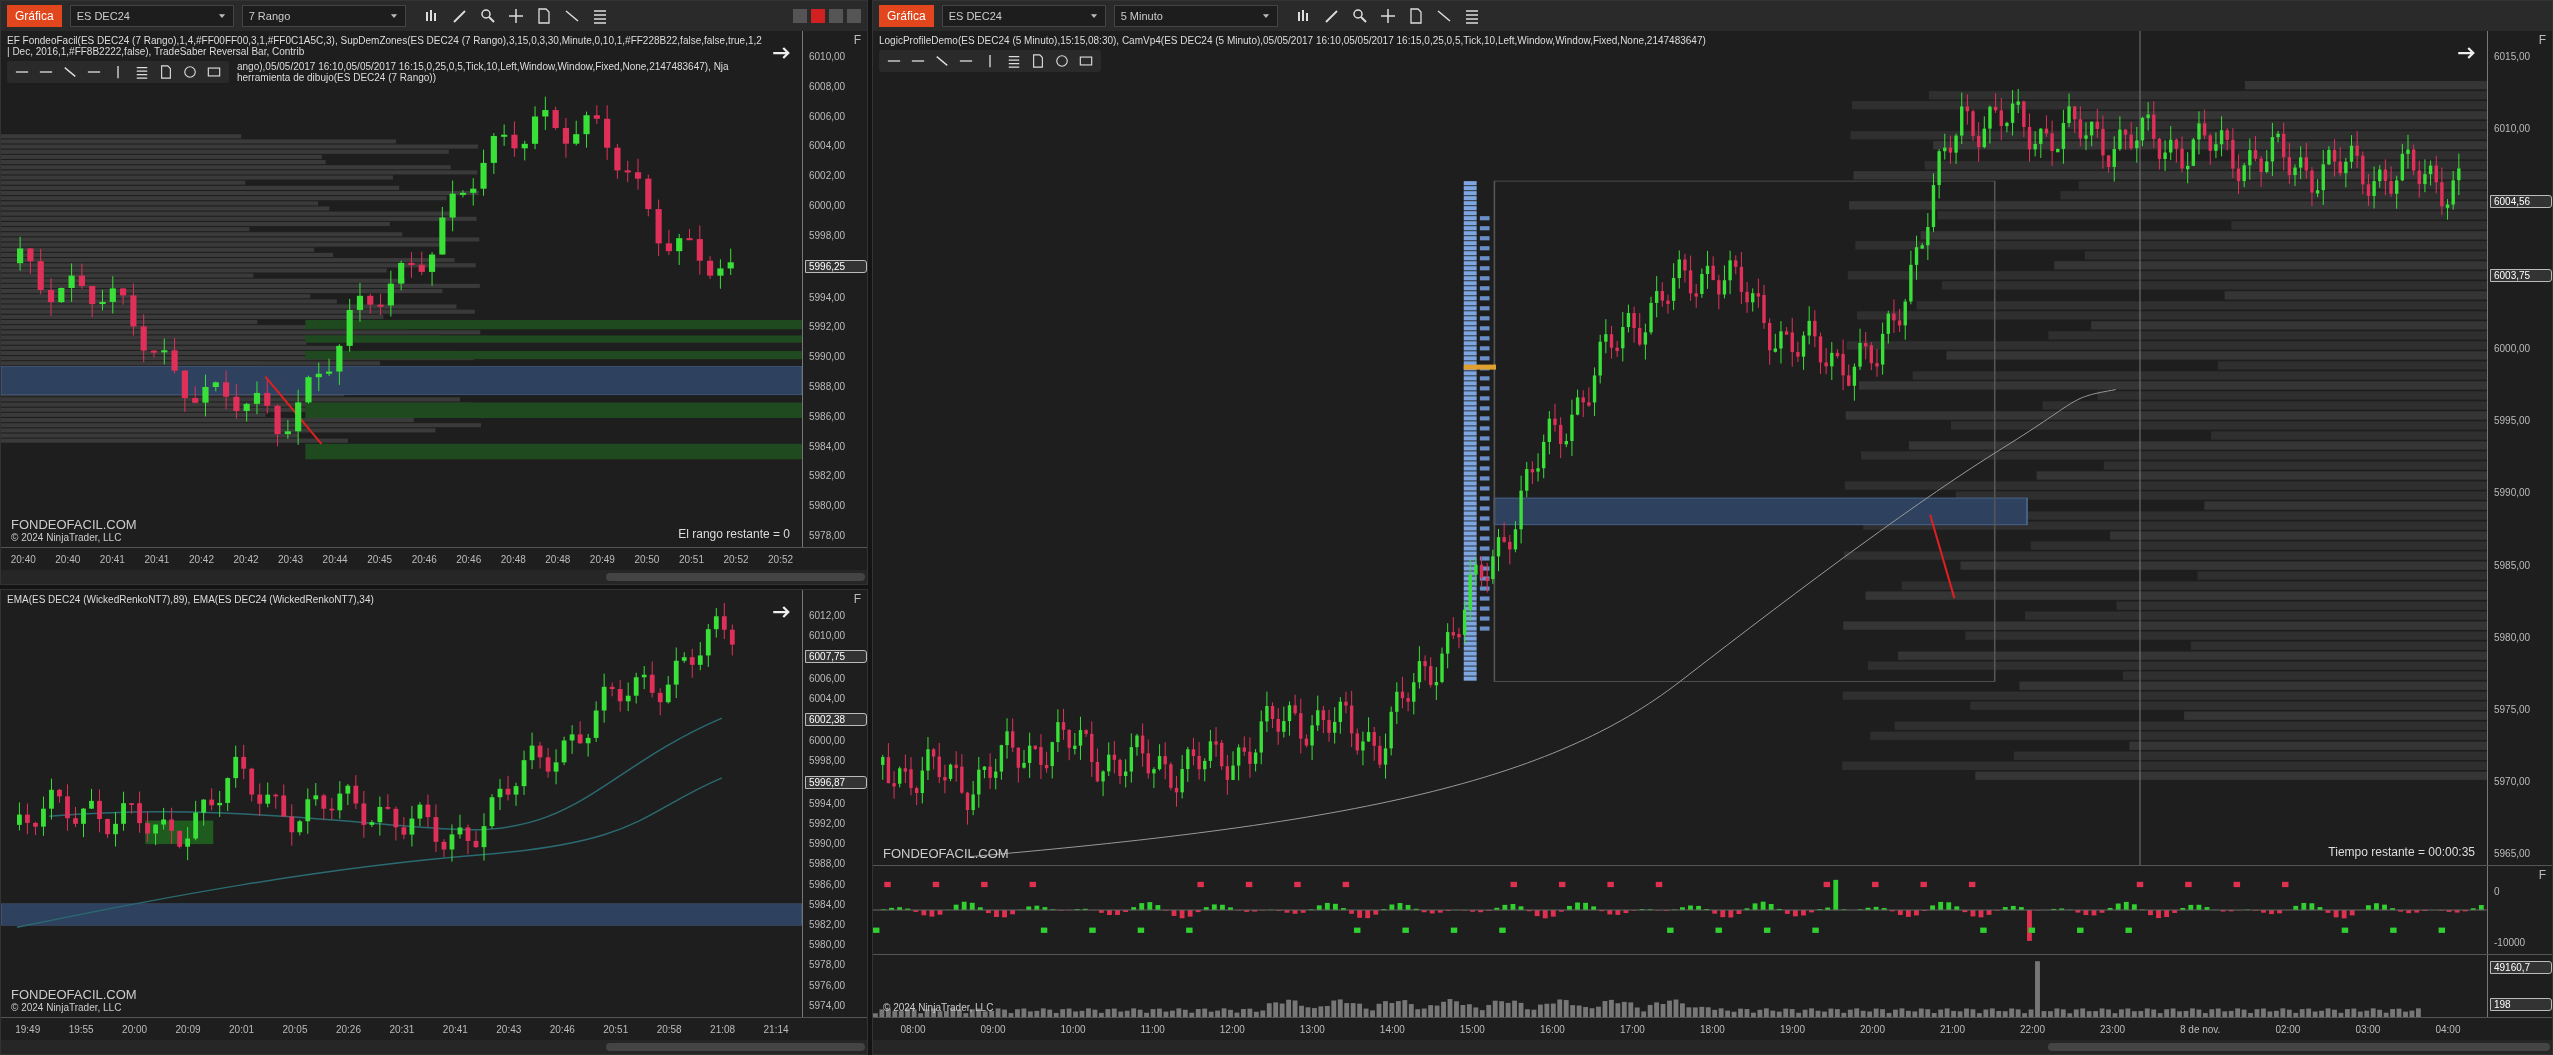 This screenshot has height=1055, width=2553. Describe the element at coordinates (384, 46) in the screenshot. I see `indicator-label: EF FondeoFacil(ES DEC24 (7 Rango),1,4,#FF00FF00,3,1,#FF0C1A5C,3), SupDemZones(ES DEC24 (7 Rango),3,15,0,3,30,Minute,0,10,1,#FF228B22,false,false,true,1,2 | Dec, 2016,1,#FF8B2222,false), TradeSaber Reversal Bar, Contrib` at that location.